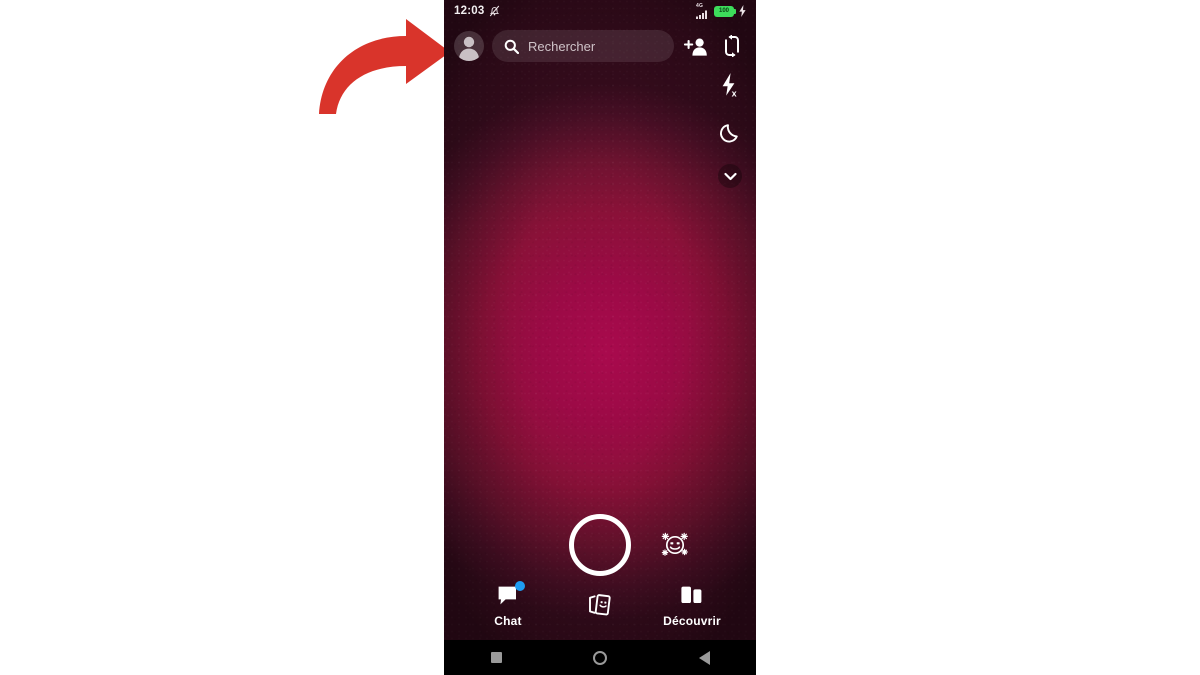 This screenshot has height=675, width=1200. What do you see at coordinates (704, 657) in the screenshot?
I see `back-triangle-icon` at bounding box center [704, 657].